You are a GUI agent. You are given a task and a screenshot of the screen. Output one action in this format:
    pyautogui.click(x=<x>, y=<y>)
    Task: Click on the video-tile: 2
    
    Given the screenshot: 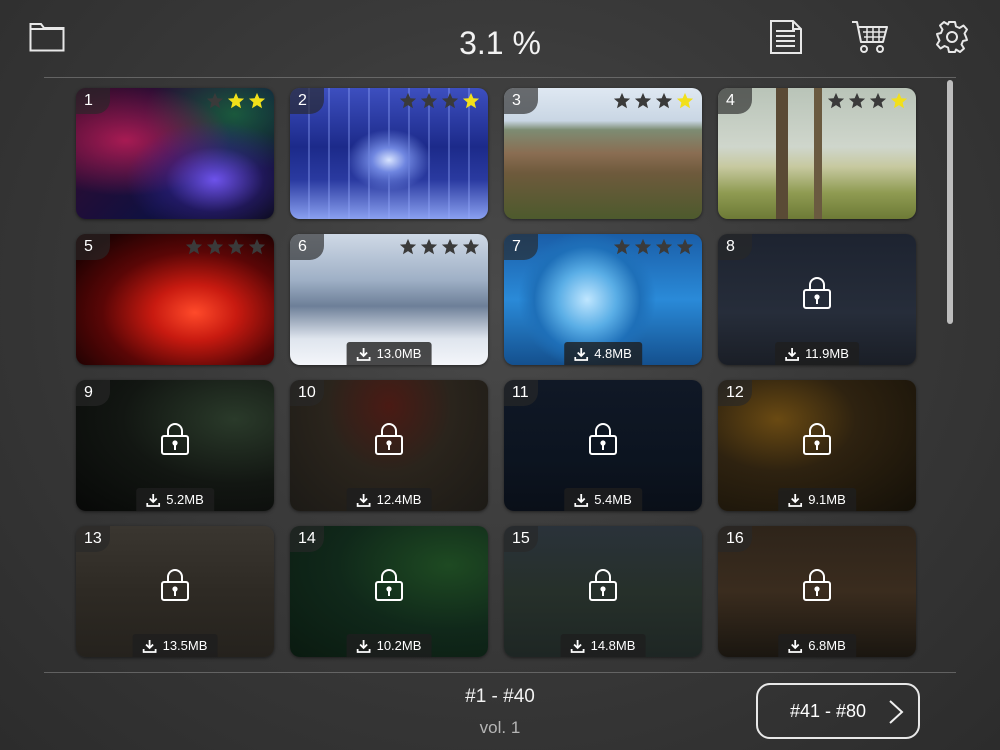 What is the action you would take?
    pyautogui.click(x=389, y=153)
    